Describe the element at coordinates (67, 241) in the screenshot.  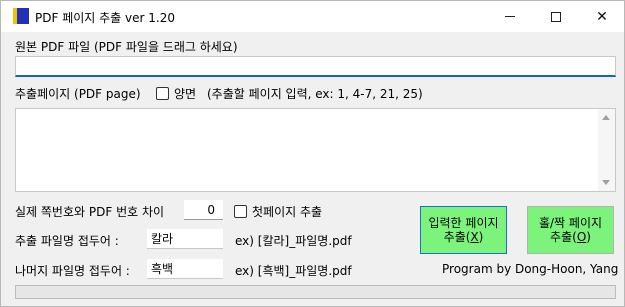
I see `prefix-label: 추출 파일명 접두어 :` at that location.